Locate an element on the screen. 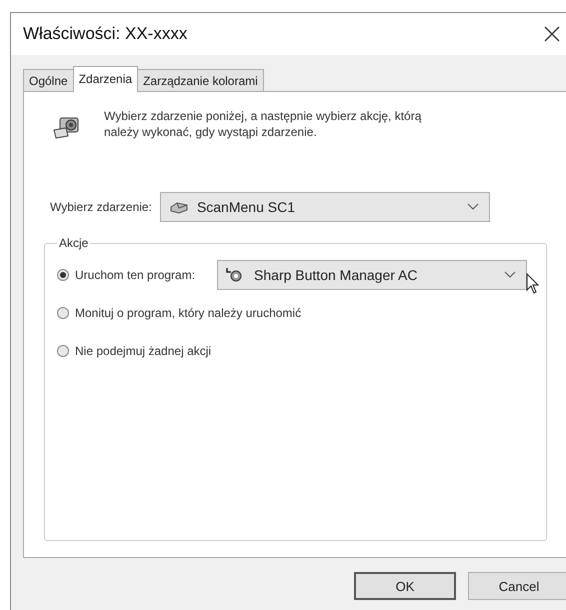  tab: Zdarzenia is located at coordinates (105, 79).